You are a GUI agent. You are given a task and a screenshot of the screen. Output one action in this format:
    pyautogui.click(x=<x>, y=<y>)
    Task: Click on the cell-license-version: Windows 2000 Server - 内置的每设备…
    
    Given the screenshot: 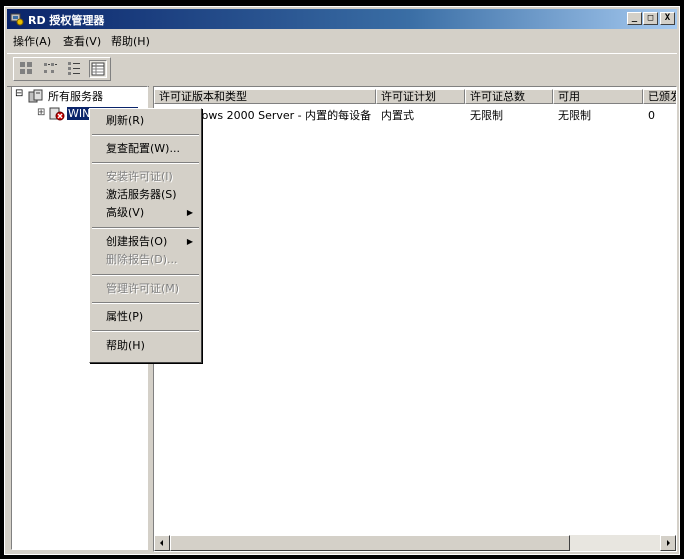 What is the action you would take?
    pyautogui.click(x=273, y=115)
    